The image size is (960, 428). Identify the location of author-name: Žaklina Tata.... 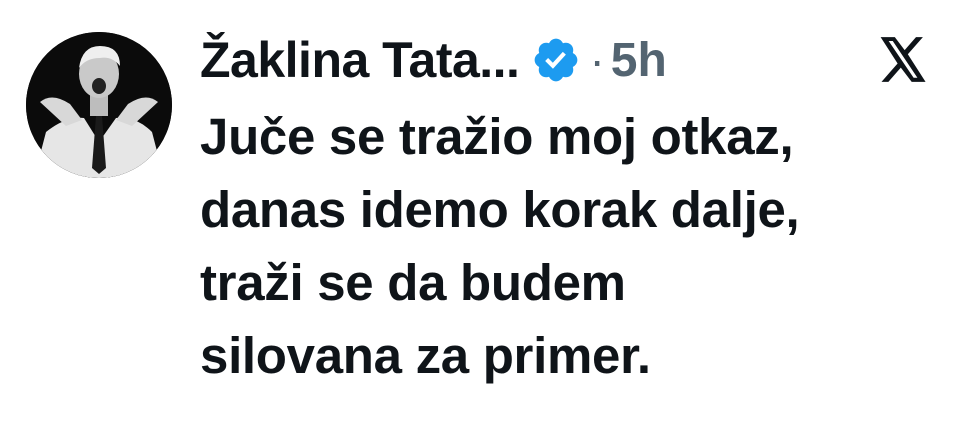
(360, 60).